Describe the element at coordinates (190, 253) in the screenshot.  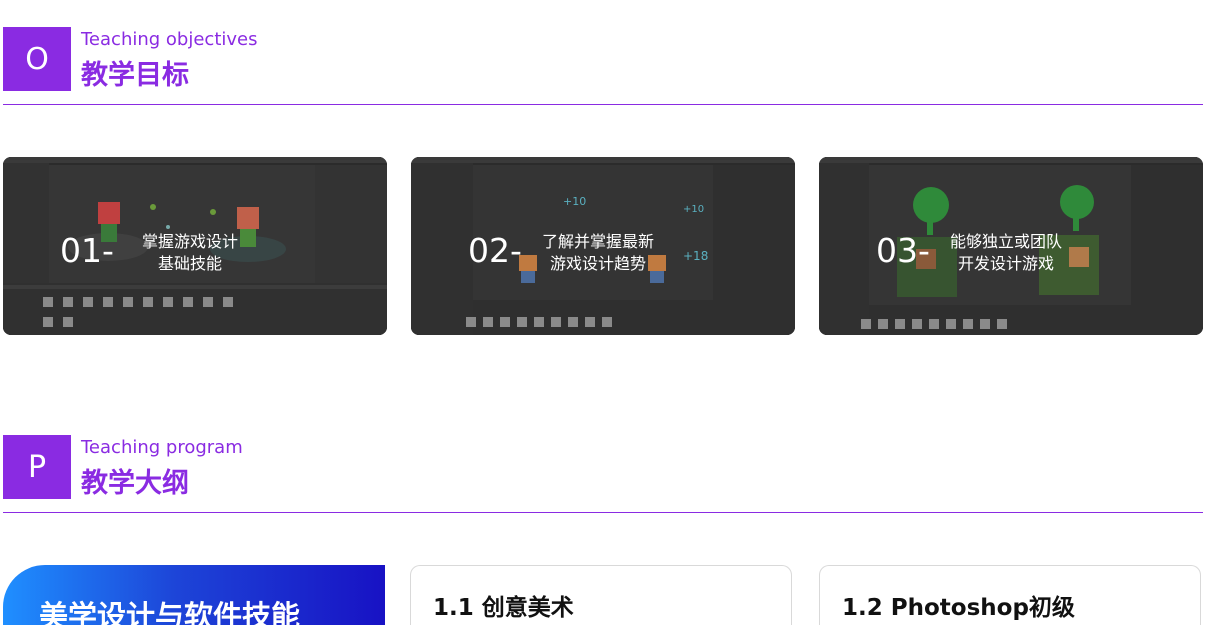
I see `objective-text: 掌握游戏设计 基础技能` at that location.